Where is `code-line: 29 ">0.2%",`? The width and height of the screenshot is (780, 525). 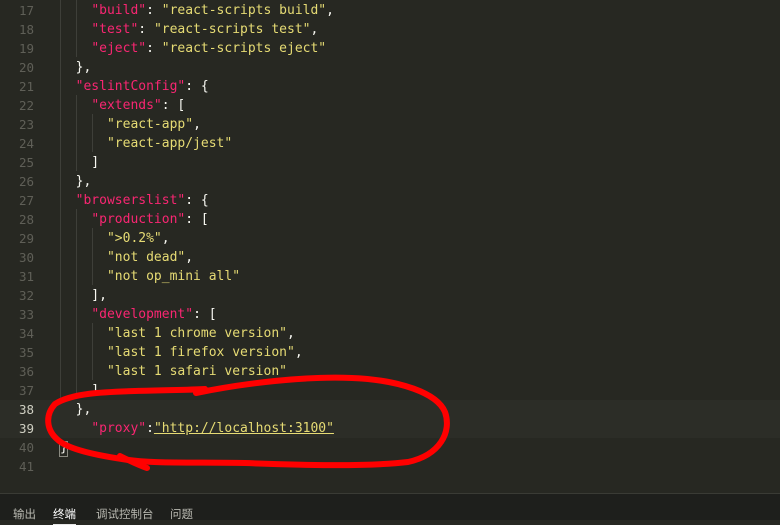
code-line: 29 ">0.2%", is located at coordinates (390, 238).